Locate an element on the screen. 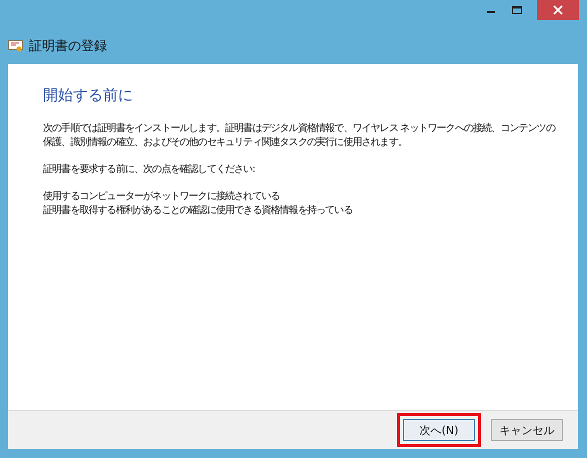  window-title: 証明書の登録 is located at coordinates (68, 46).